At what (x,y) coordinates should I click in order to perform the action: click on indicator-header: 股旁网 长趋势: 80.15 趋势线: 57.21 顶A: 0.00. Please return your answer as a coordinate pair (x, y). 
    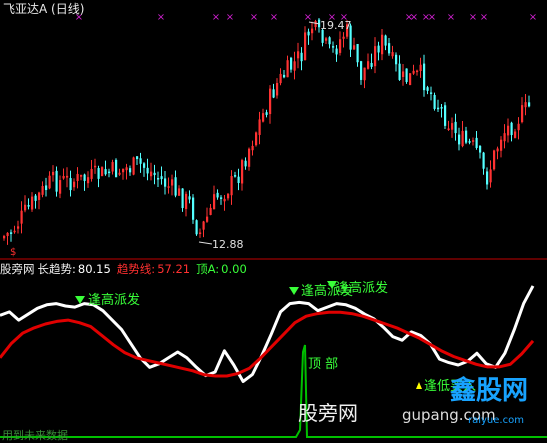
    Looking at the image, I should click on (126, 269).